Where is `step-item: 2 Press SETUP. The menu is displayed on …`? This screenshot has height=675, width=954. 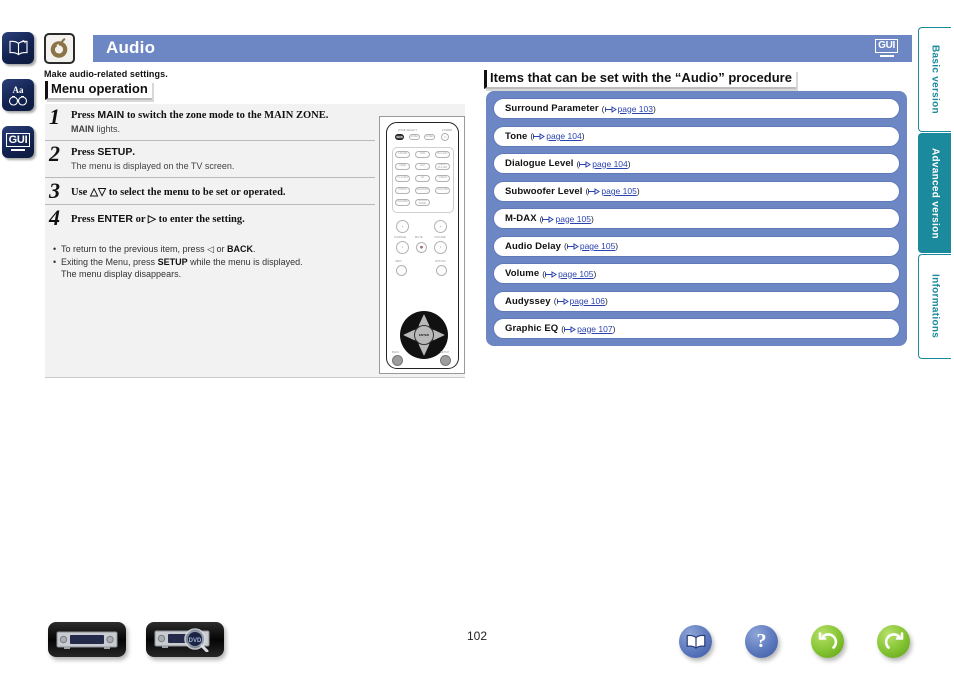 step-item: 2 Press SETUP. The menu is displayed on … is located at coordinates (210, 159).